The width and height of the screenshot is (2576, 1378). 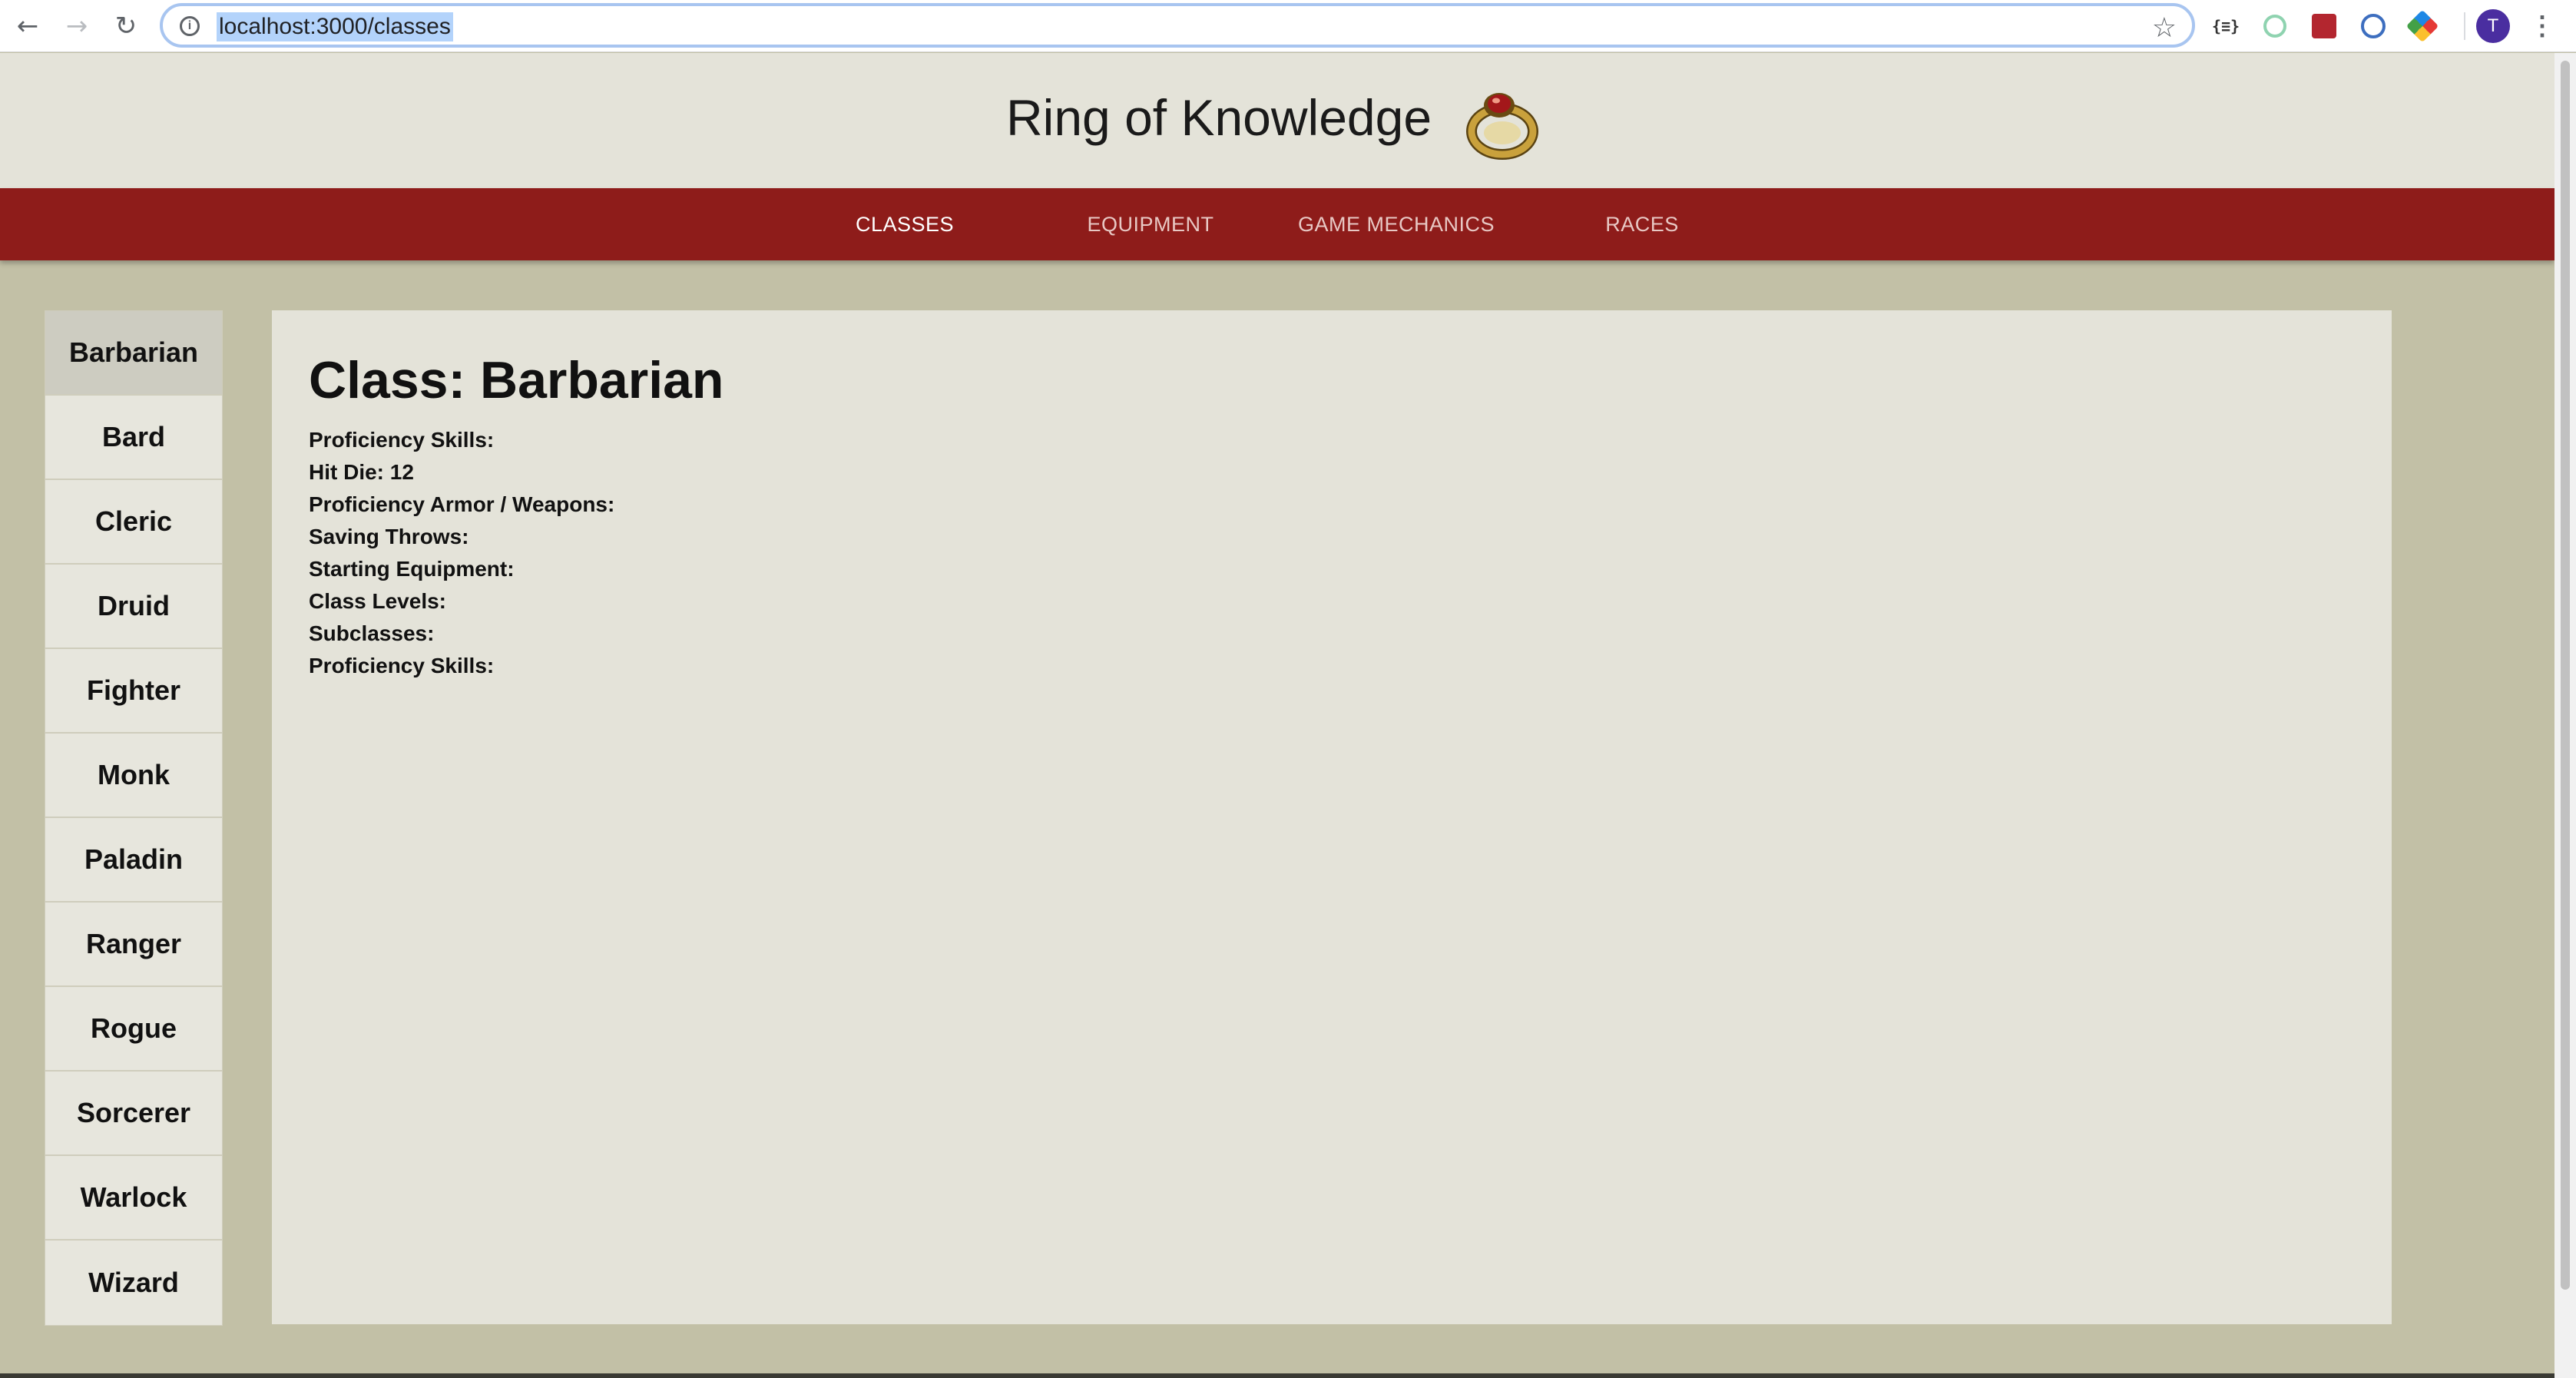 What do you see at coordinates (2542, 26) in the screenshot?
I see `menu-dots-icon: ⋮` at bounding box center [2542, 26].